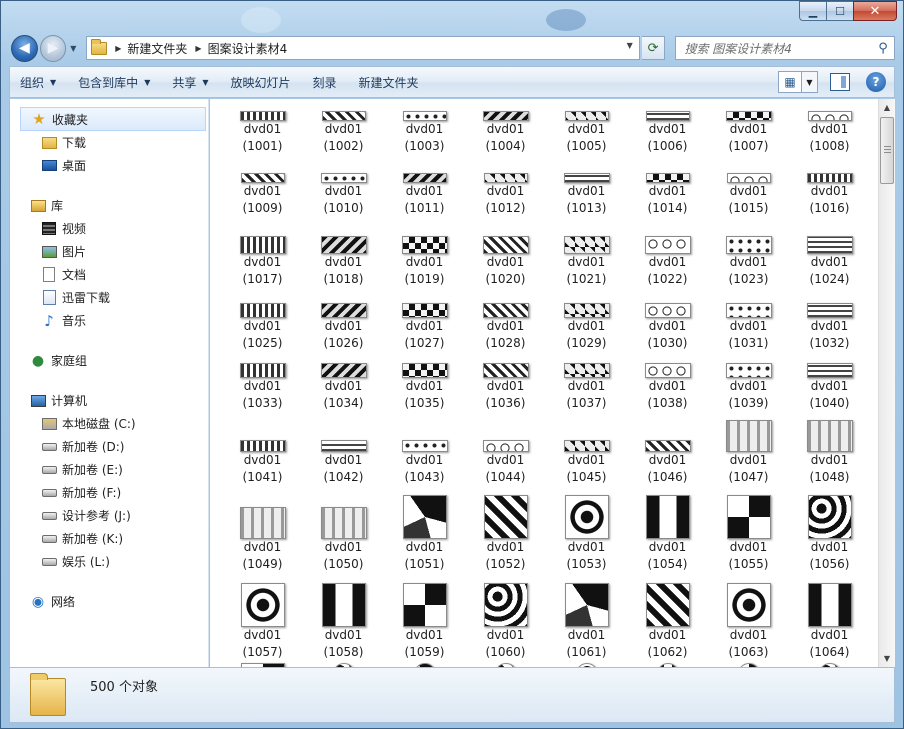 Image resolution: width=904 pixels, height=729 pixels. I want to click on sidebar-item-downloads: 下载, so click(109, 142).